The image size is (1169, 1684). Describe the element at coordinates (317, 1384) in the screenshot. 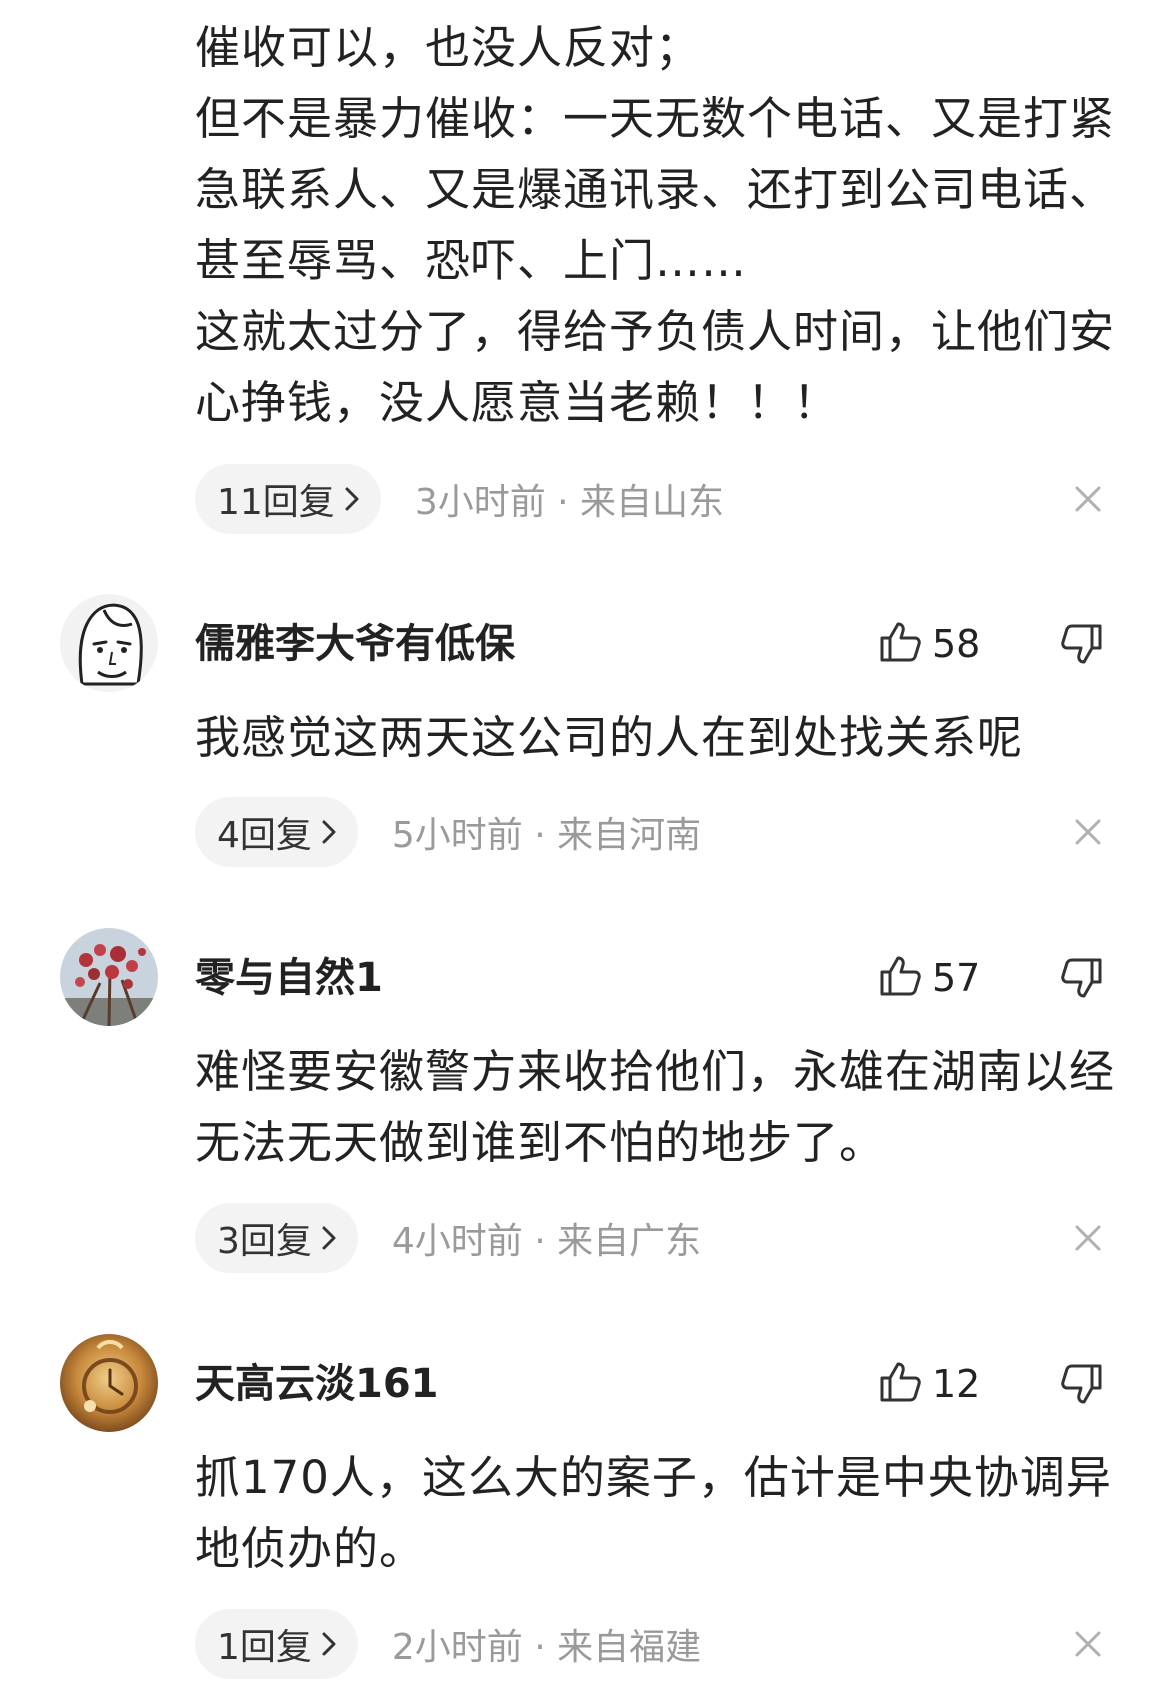

I see `comment-username: 天高云淡161` at that location.